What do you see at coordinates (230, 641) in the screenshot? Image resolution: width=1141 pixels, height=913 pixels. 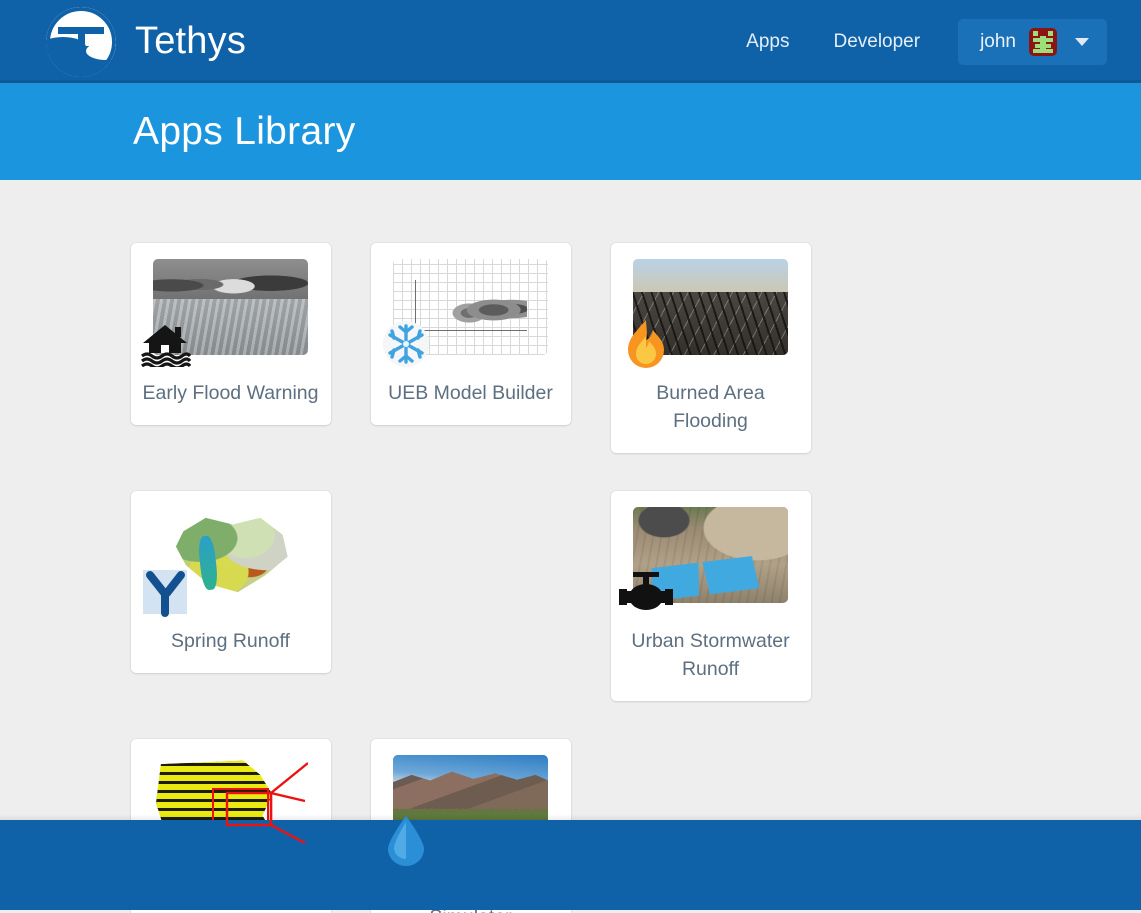 I see `app-card-title: Spring Runoff` at bounding box center [230, 641].